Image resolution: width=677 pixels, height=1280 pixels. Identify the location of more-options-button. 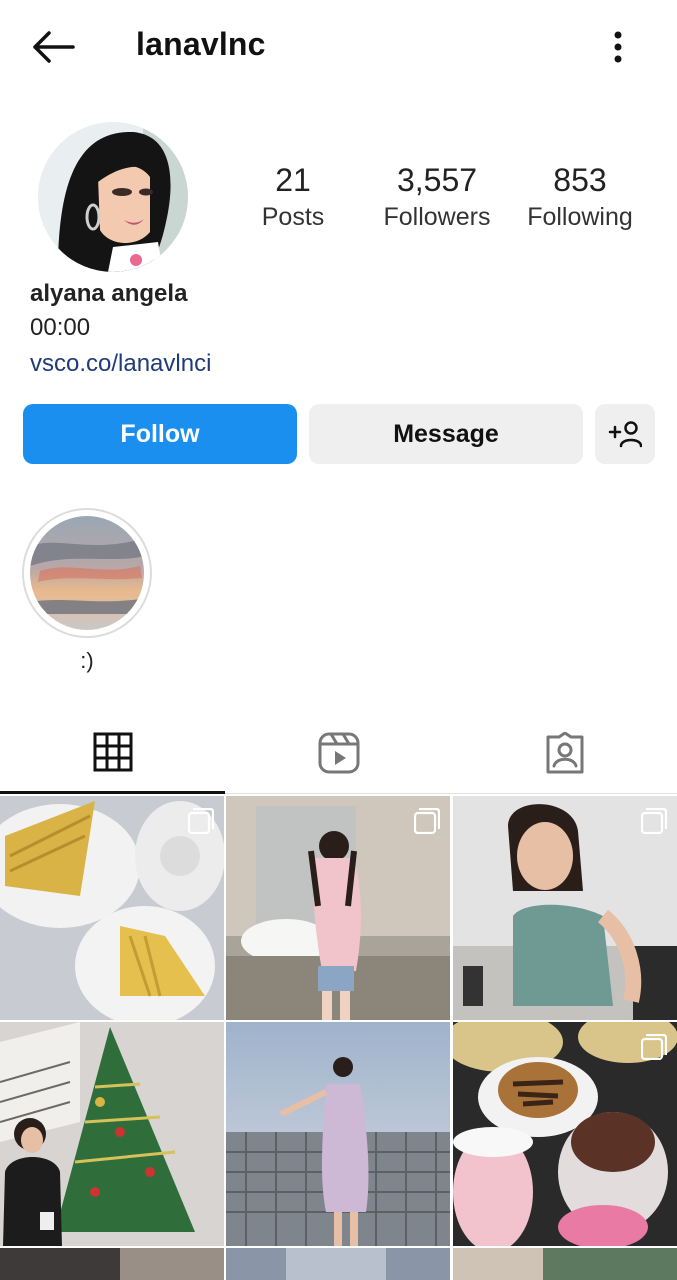
(618, 47).